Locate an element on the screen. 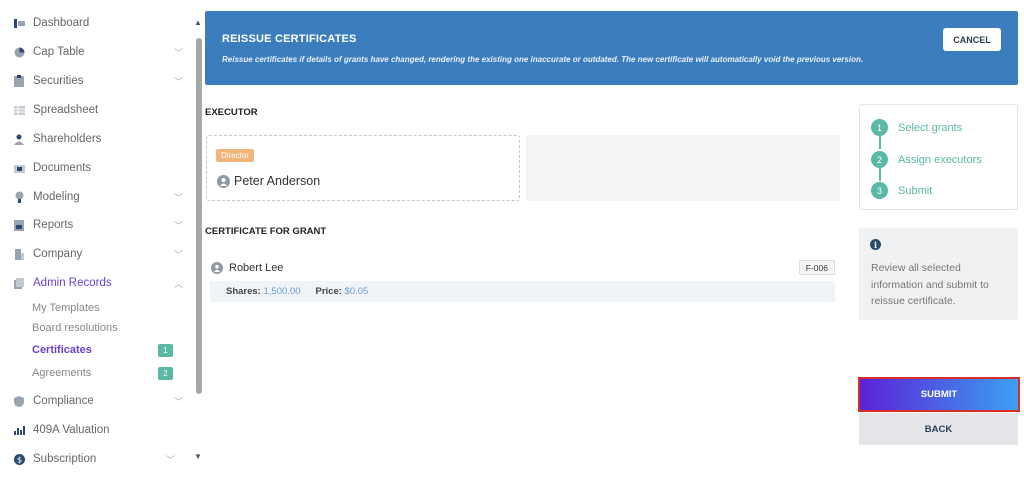 The height and width of the screenshot is (477, 1024). sidebar-item-label: Documents is located at coordinates (62, 168).